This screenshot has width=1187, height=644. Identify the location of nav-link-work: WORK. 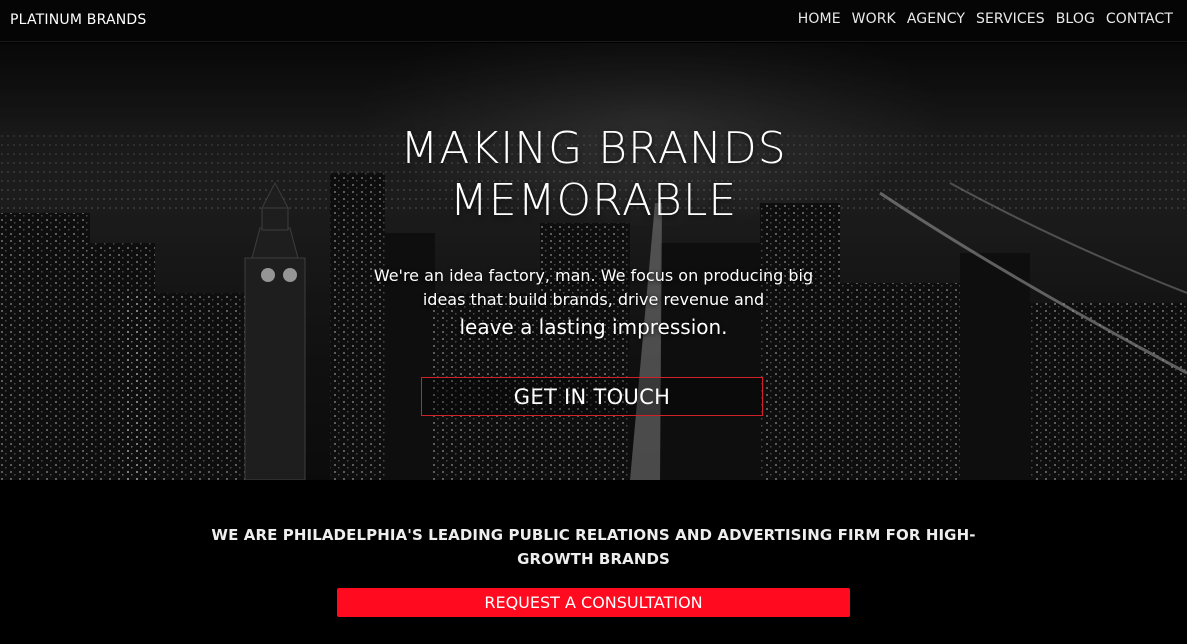
(874, 19).